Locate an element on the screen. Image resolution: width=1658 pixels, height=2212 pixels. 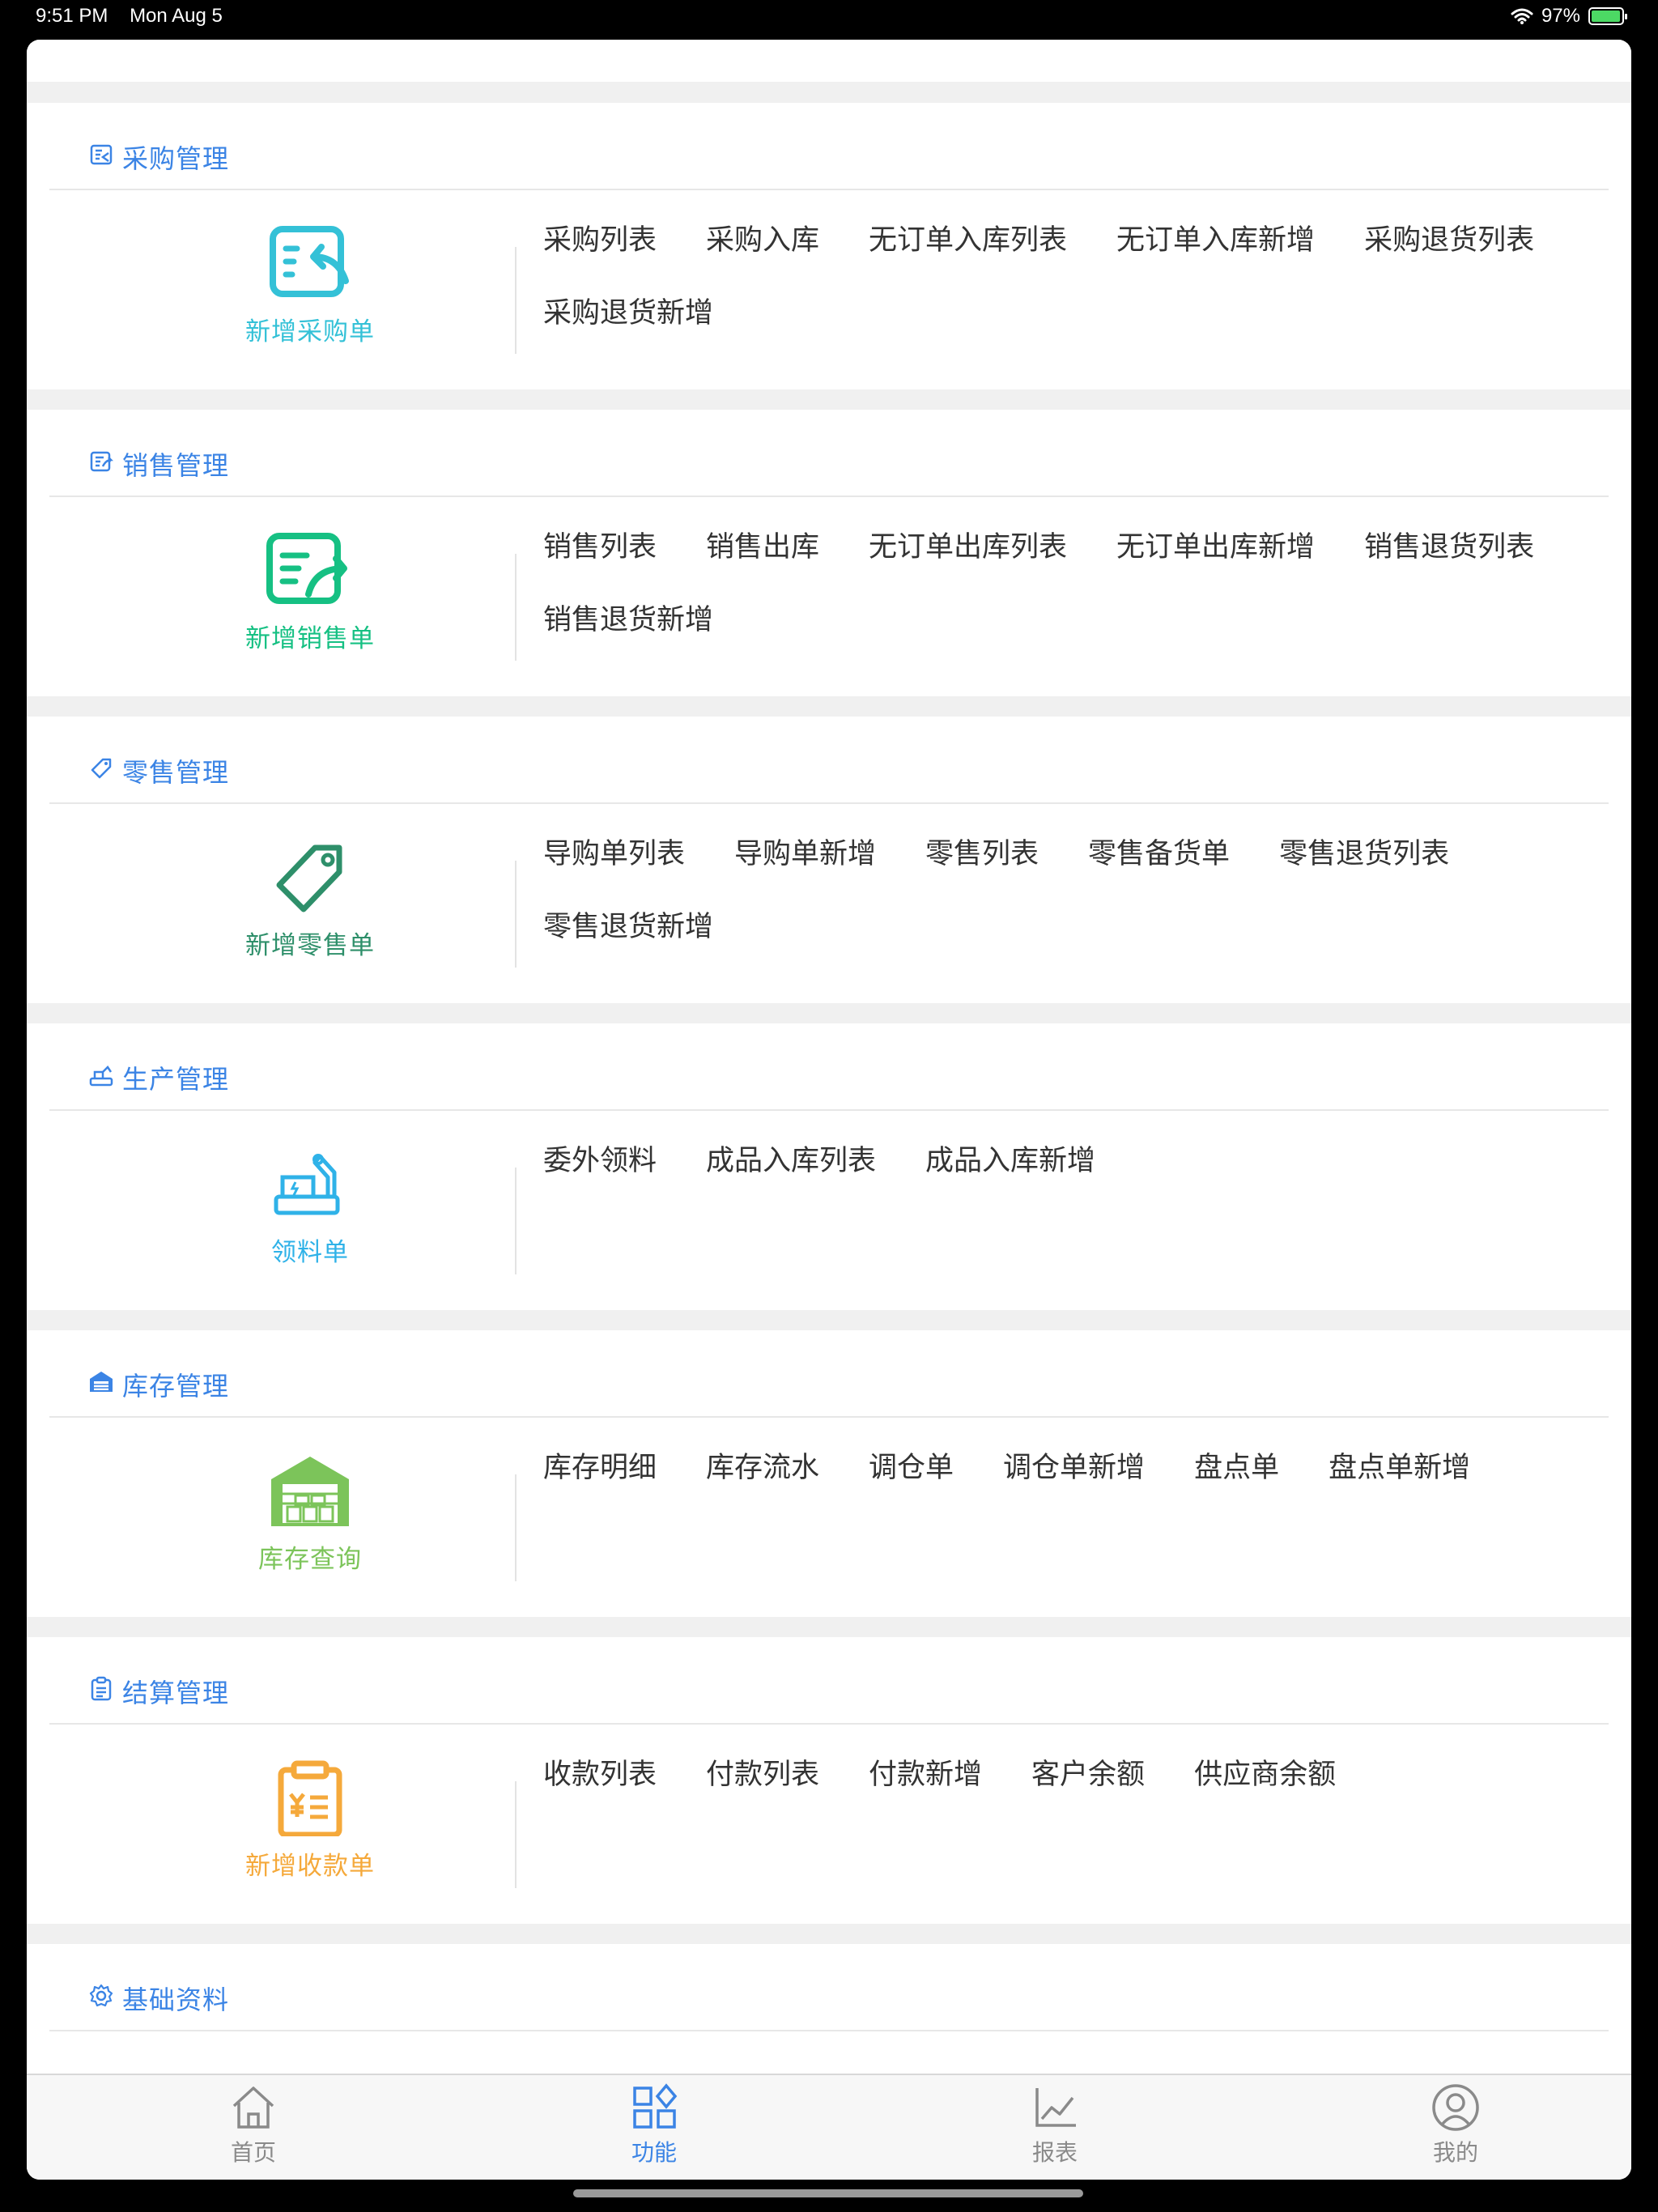
section-5: 库存管理库存查询 库存明细 库存流水 调仓单 调仓单新增 盘点单 盘点单新增 is located at coordinates (829, 1473).